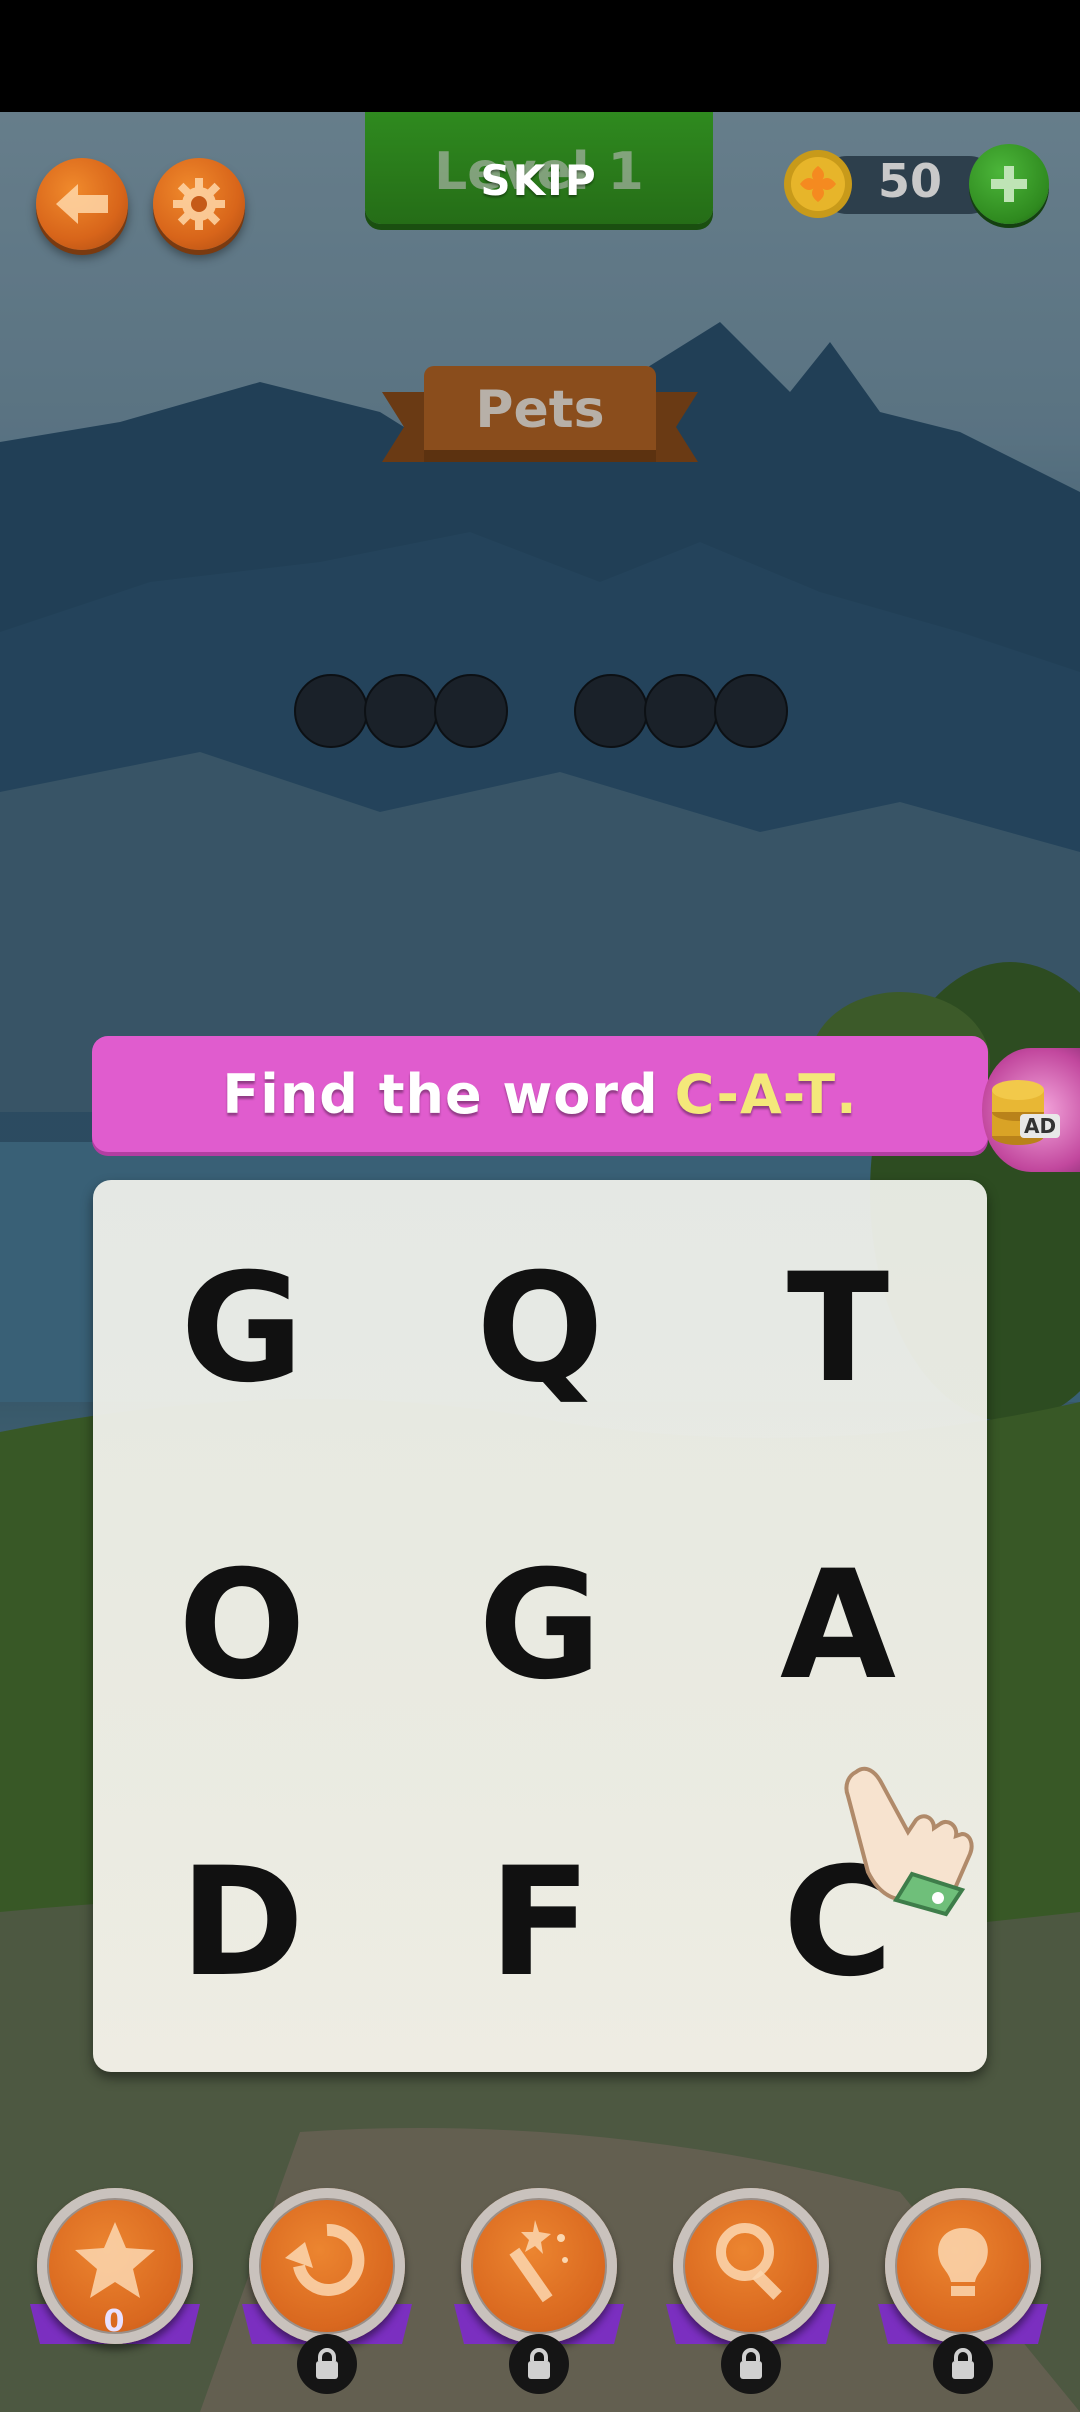 Image resolution: width=1080 pixels, height=2412 pixels. What do you see at coordinates (115, 2260) in the screenshot?
I see `star-icon` at bounding box center [115, 2260].